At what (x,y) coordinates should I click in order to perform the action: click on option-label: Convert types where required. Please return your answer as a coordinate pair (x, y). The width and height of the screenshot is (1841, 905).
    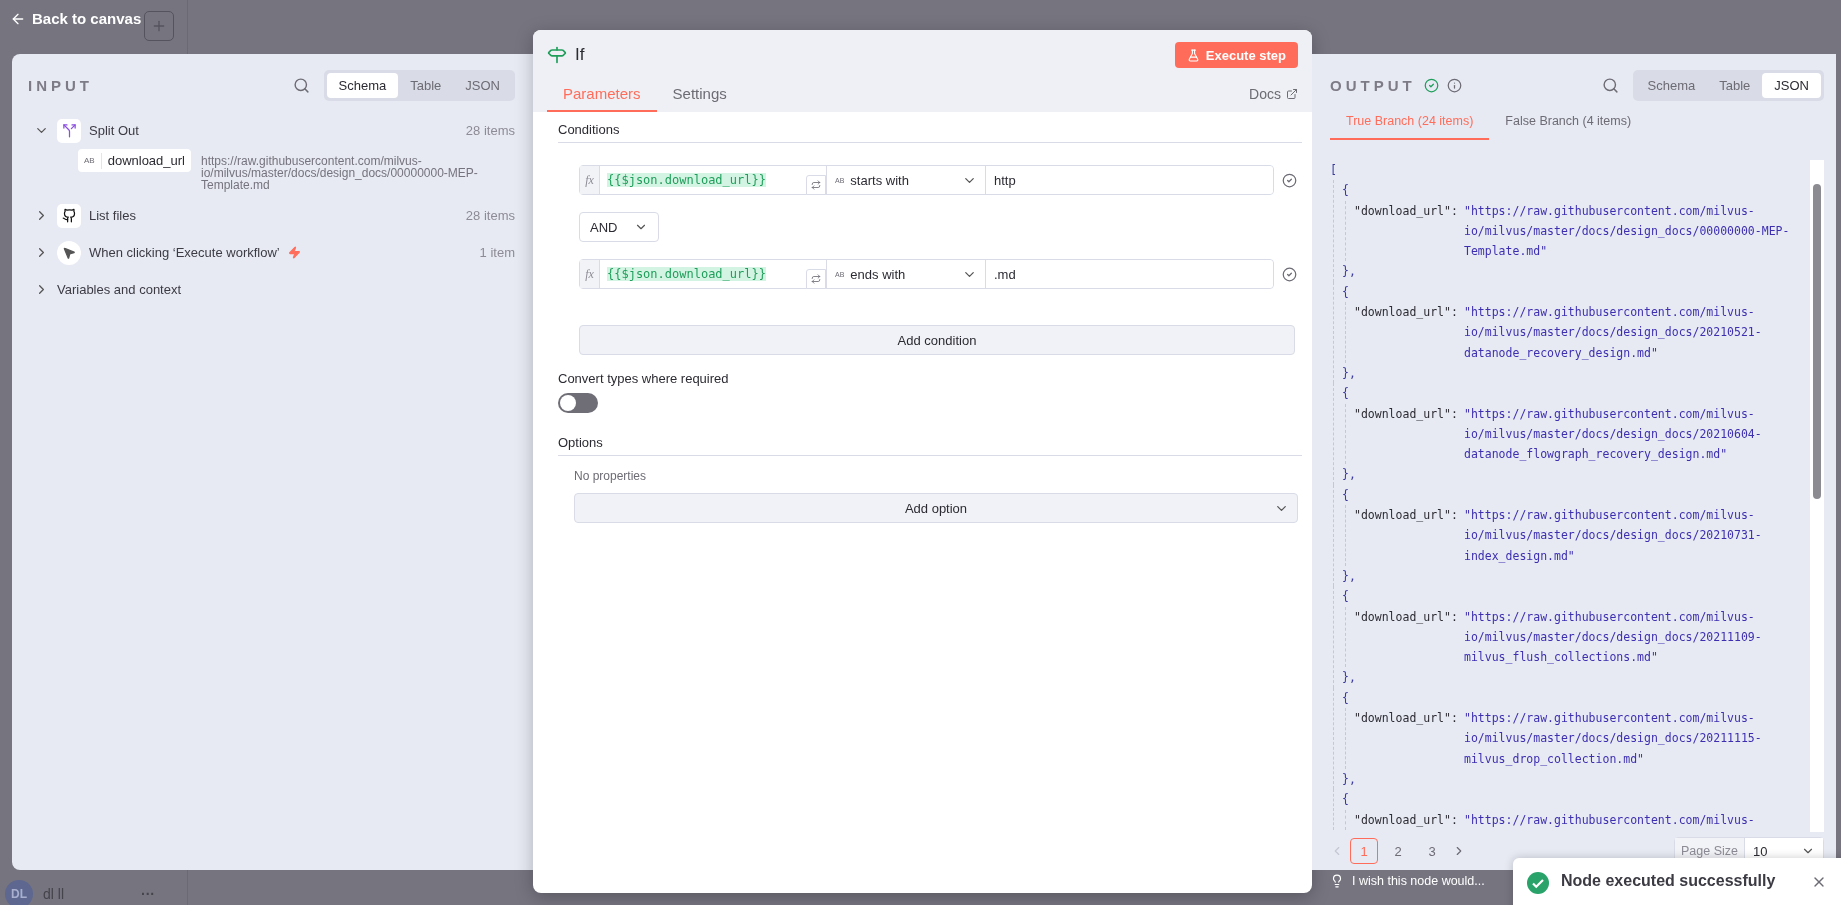
    Looking at the image, I should click on (644, 378).